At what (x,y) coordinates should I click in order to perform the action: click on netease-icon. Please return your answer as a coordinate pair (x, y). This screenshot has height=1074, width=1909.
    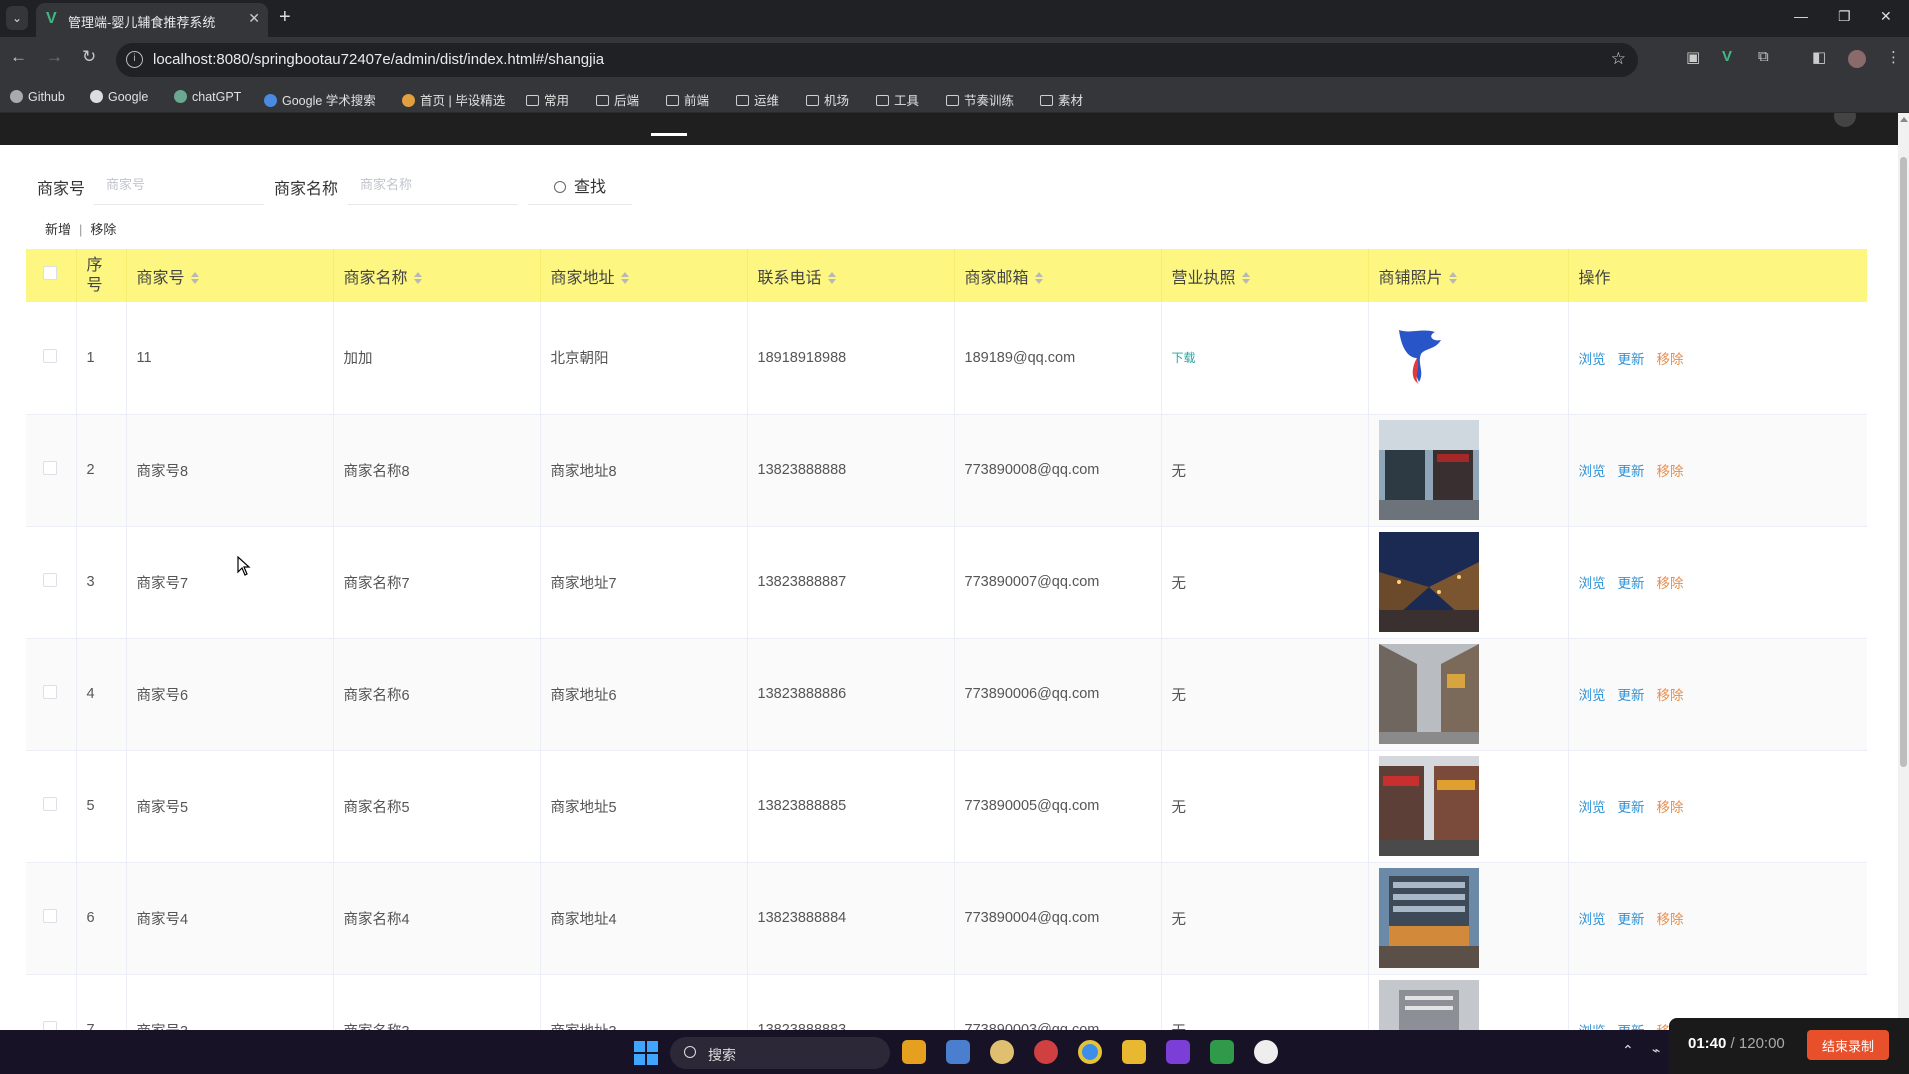
    Looking at the image, I should click on (1046, 1052).